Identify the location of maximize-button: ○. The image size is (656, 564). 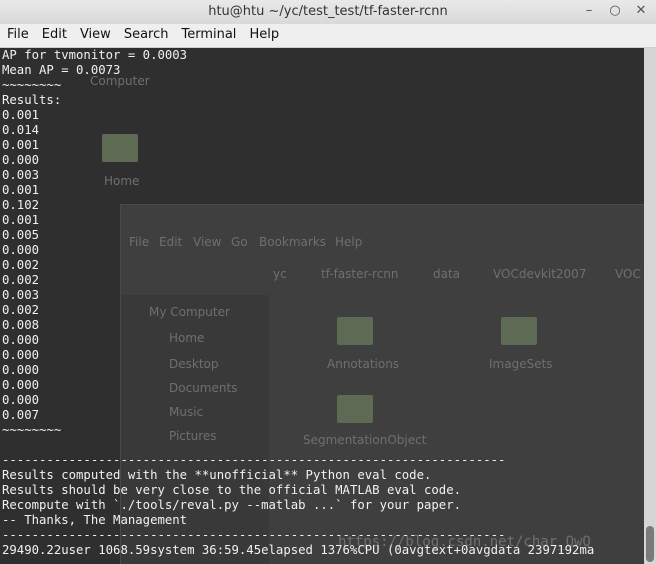
(615, 11).